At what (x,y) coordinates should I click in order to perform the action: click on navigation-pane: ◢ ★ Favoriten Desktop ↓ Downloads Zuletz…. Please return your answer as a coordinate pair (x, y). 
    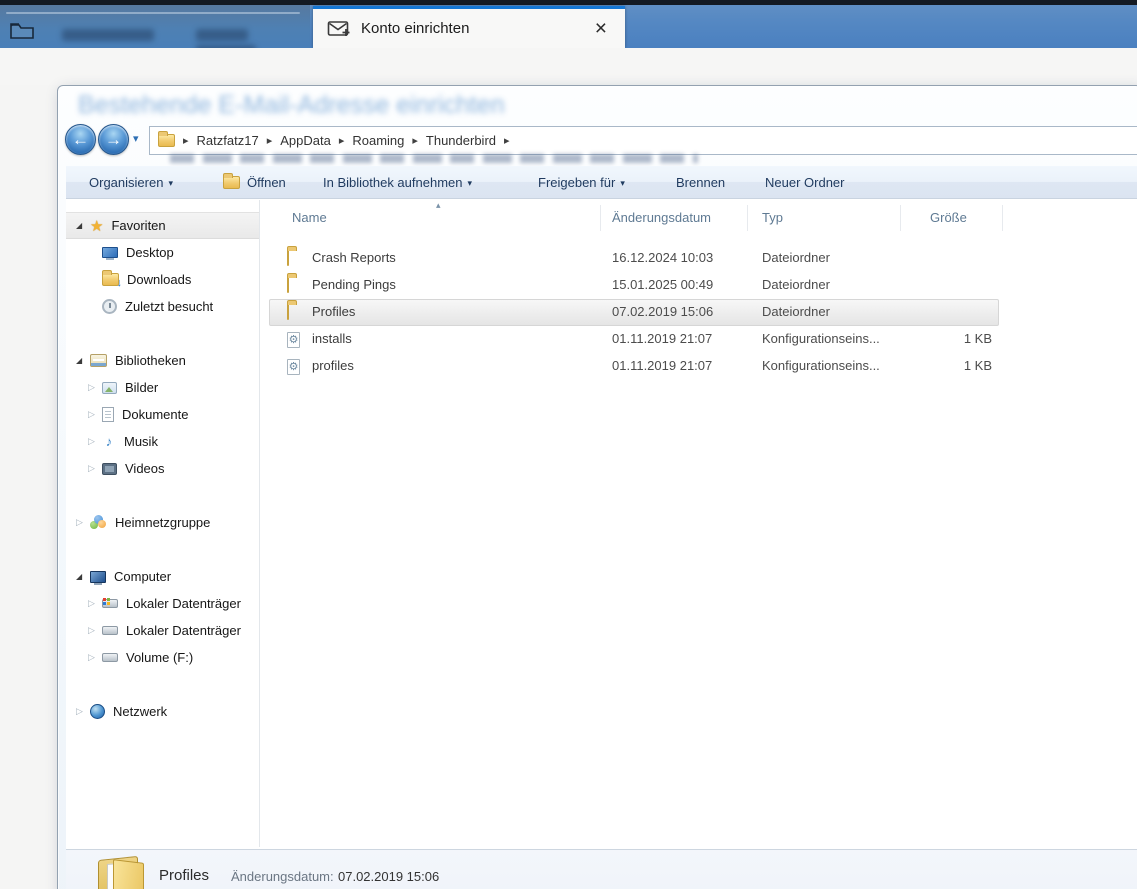
    Looking at the image, I should click on (163, 523).